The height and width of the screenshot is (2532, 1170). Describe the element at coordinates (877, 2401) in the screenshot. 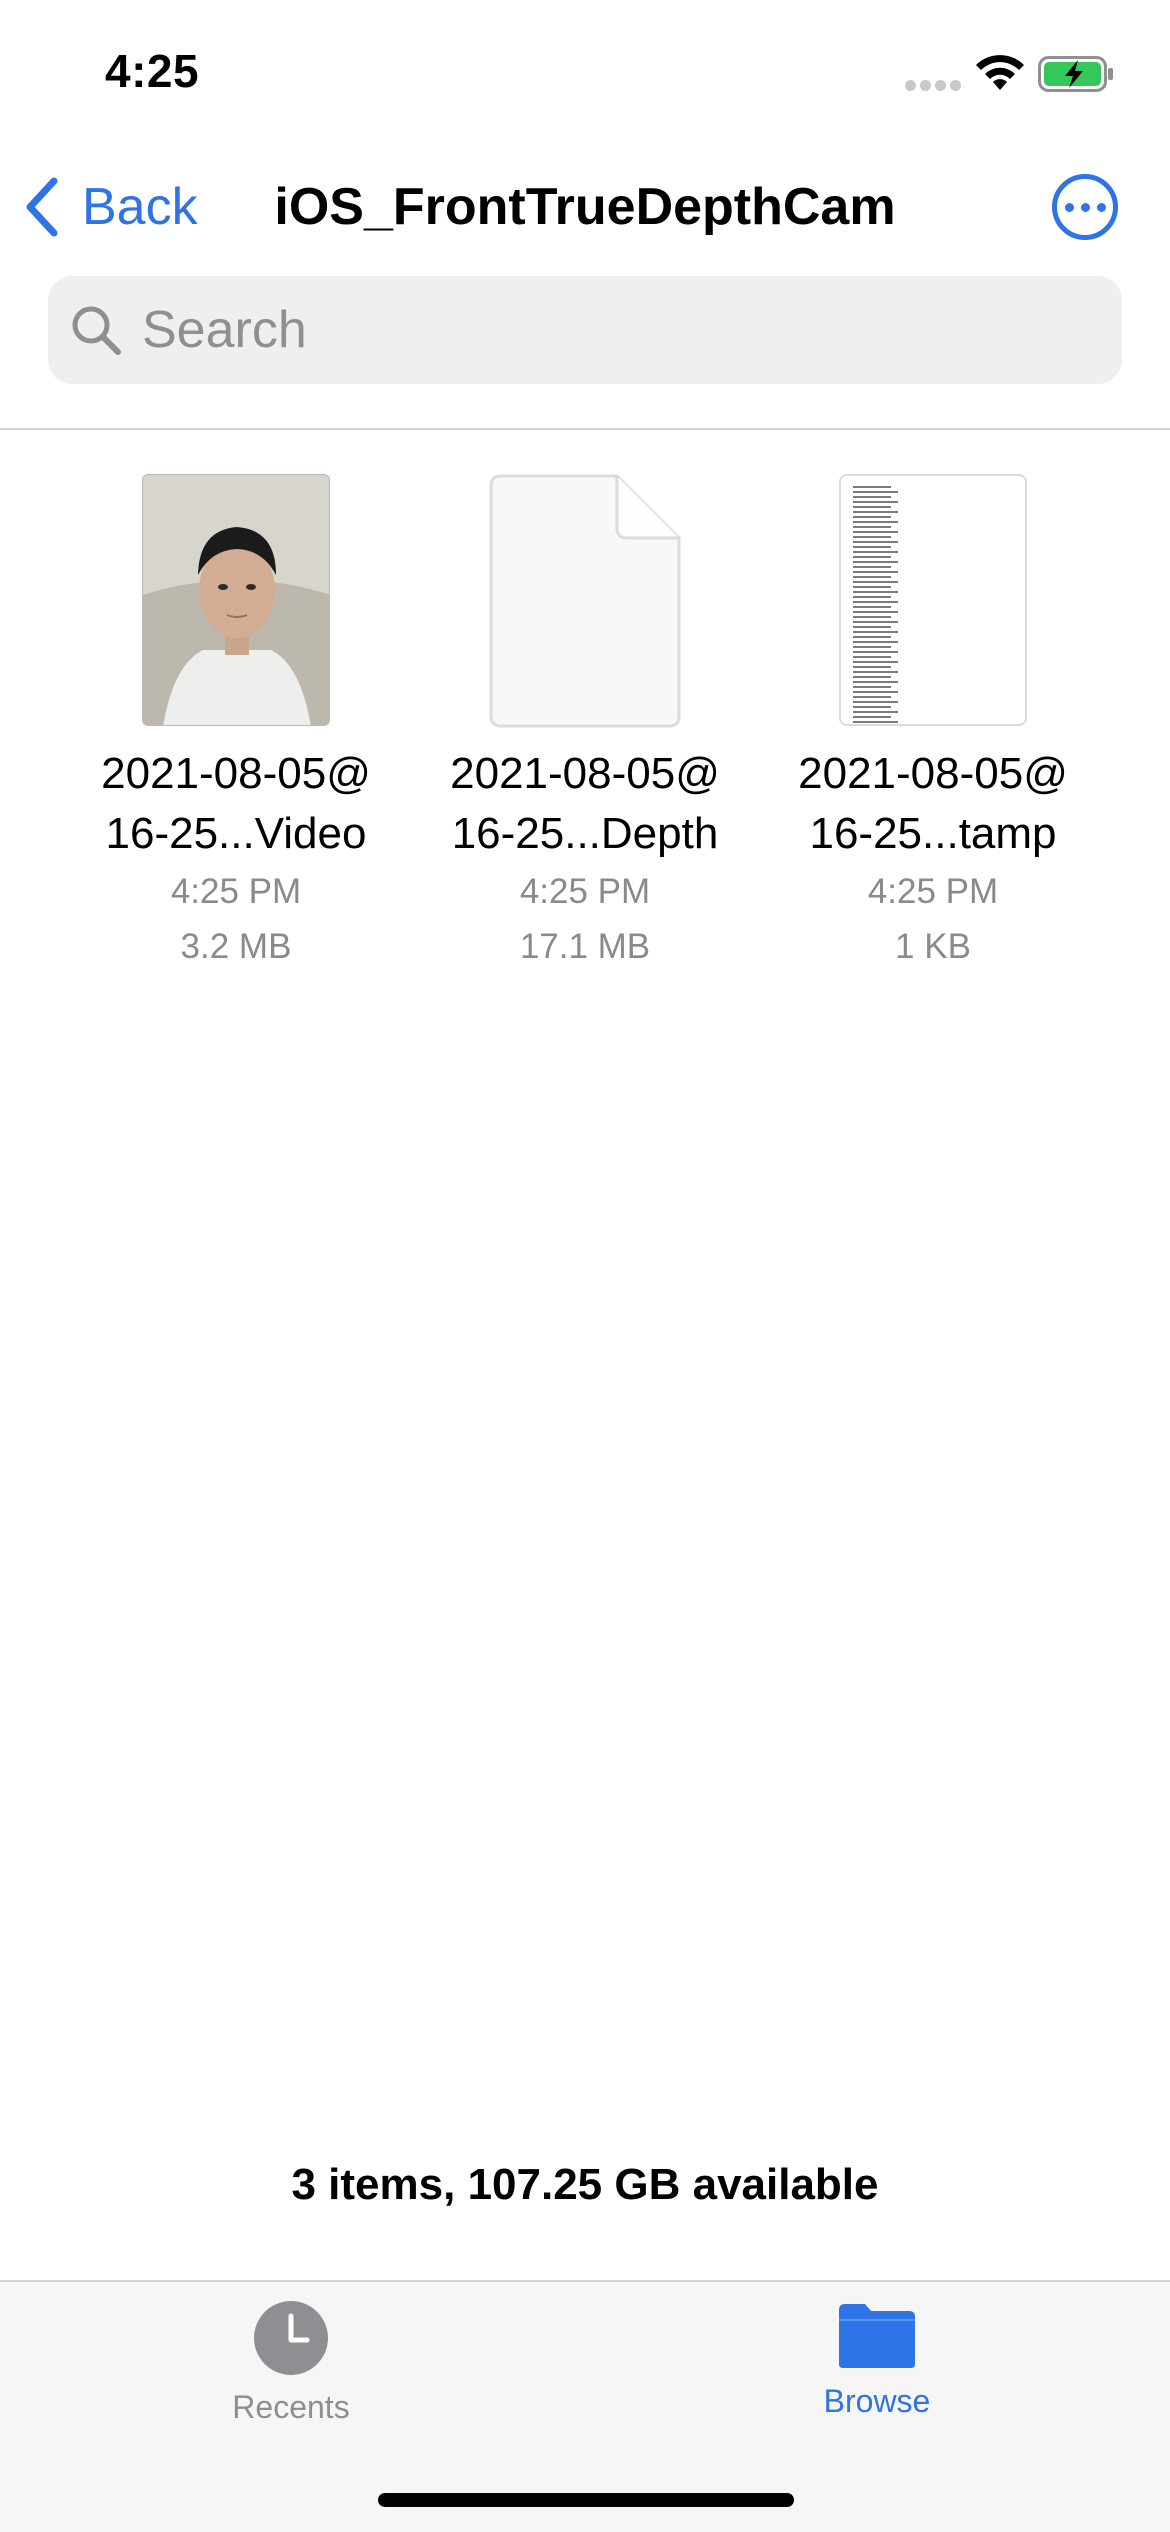

I see `tab-label: Browse` at that location.